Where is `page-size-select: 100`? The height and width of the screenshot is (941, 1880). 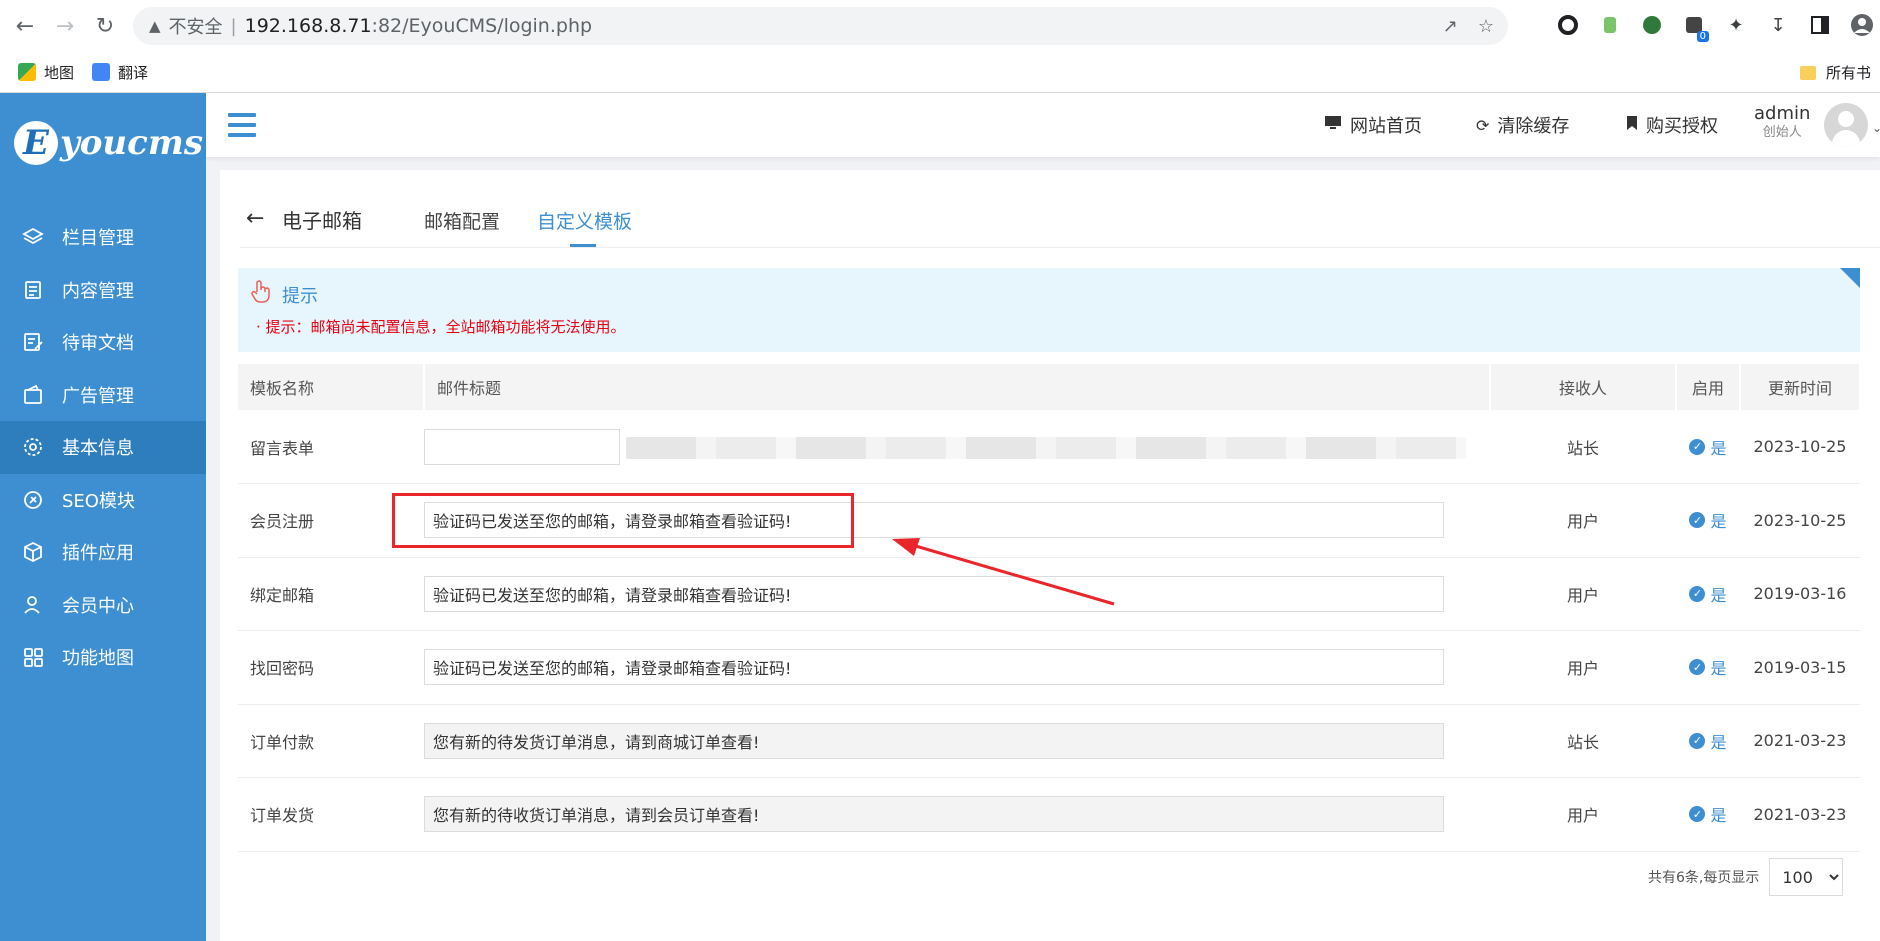
page-size-select: 100 is located at coordinates (1806, 877).